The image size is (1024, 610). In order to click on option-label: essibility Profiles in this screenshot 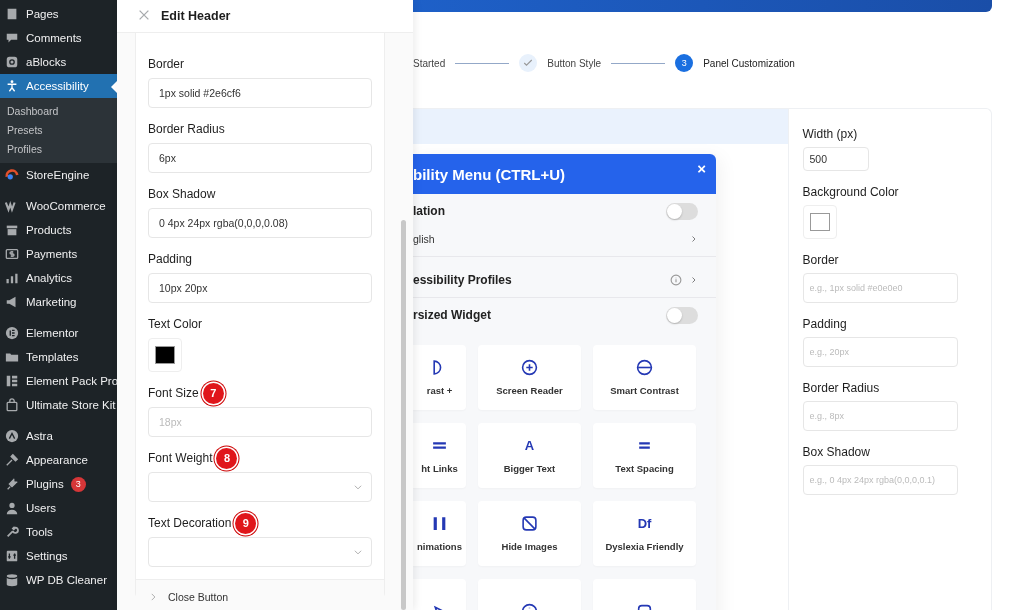, I will do `click(462, 280)`.